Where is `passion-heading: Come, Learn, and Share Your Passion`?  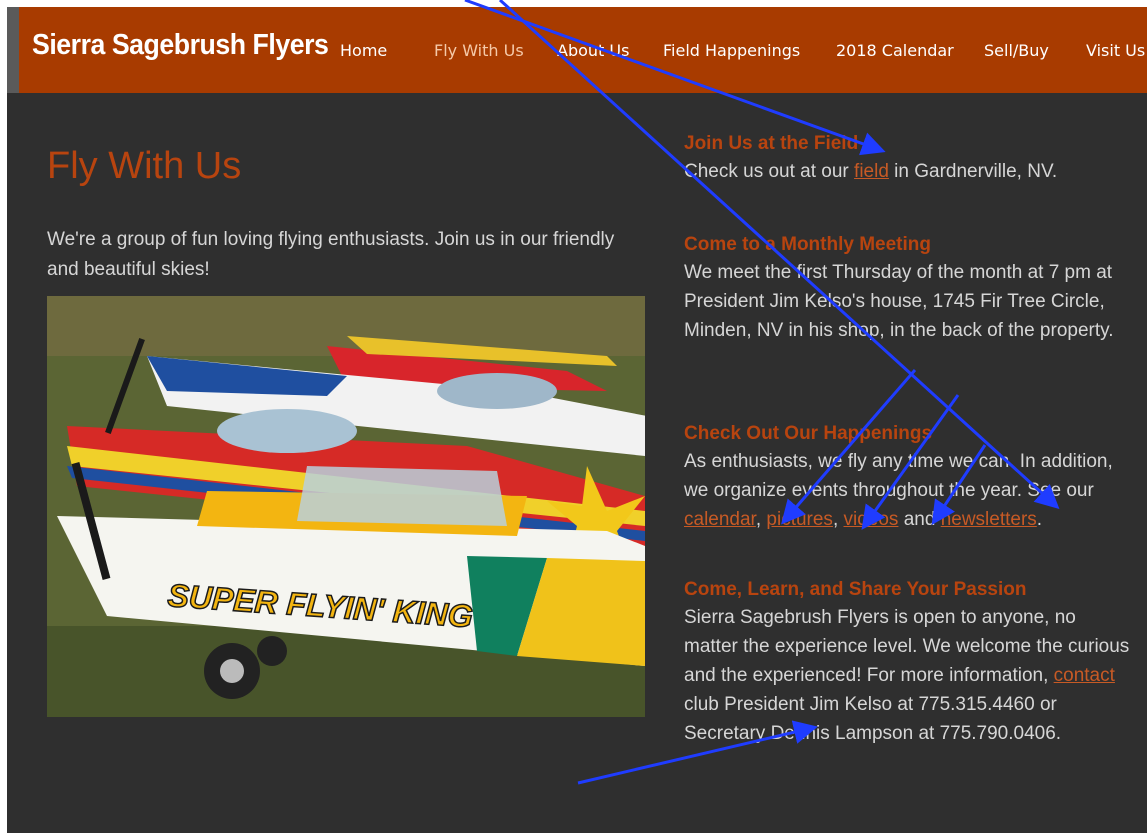 passion-heading: Come, Learn, and Share Your Passion is located at coordinates (855, 589).